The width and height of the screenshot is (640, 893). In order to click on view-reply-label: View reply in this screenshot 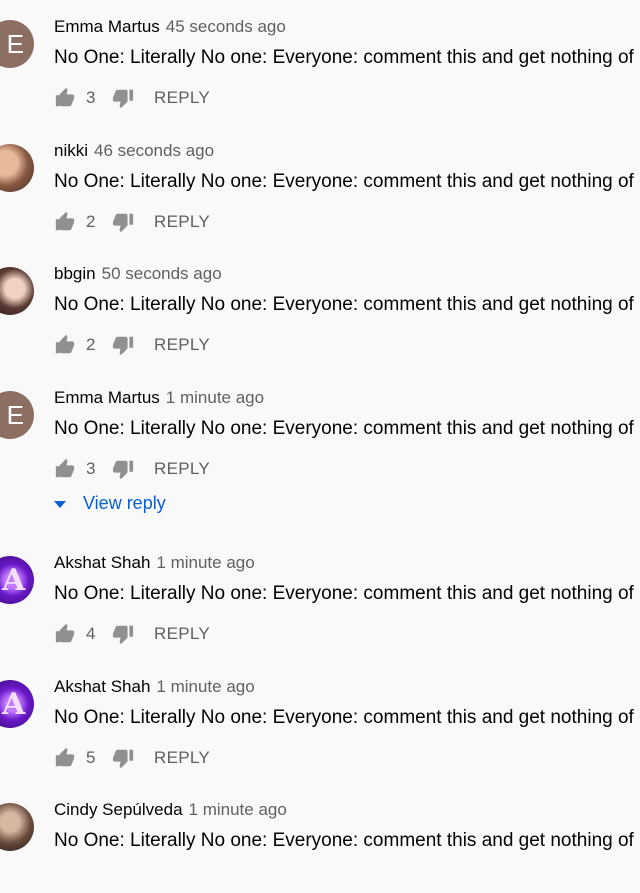, I will do `click(124, 503)`.